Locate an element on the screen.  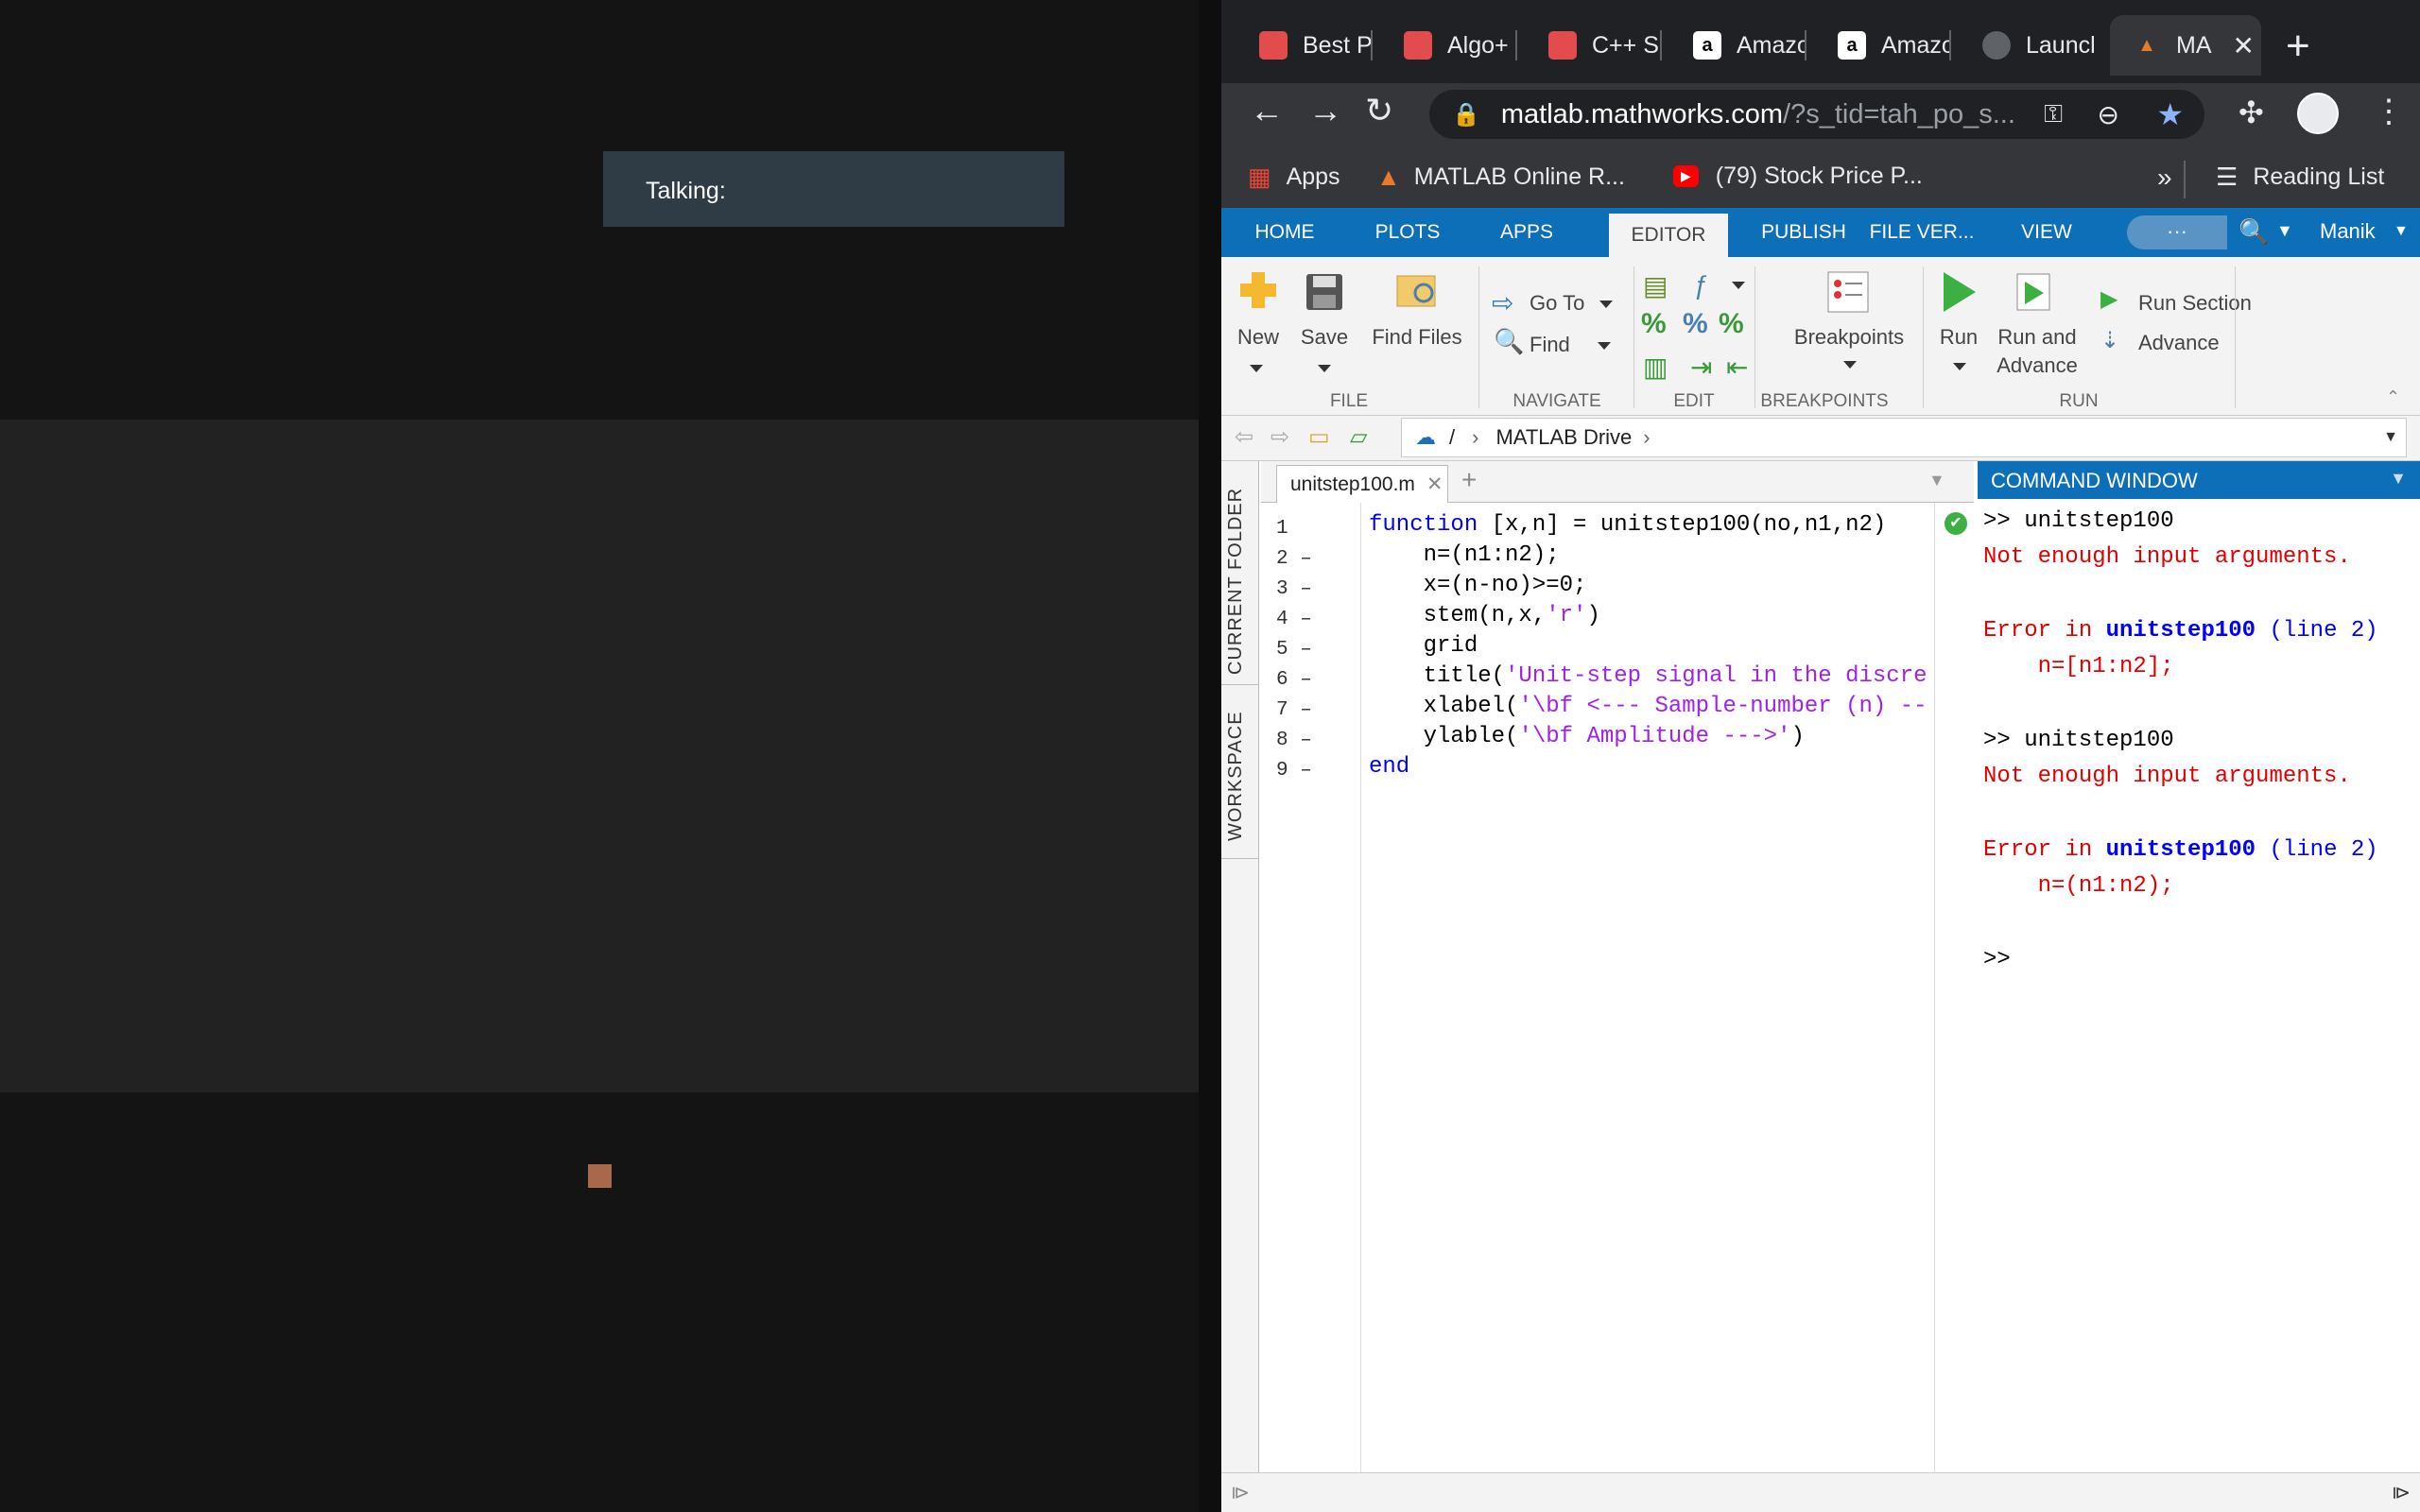
save-icon is located at coordinates (1324, 292).